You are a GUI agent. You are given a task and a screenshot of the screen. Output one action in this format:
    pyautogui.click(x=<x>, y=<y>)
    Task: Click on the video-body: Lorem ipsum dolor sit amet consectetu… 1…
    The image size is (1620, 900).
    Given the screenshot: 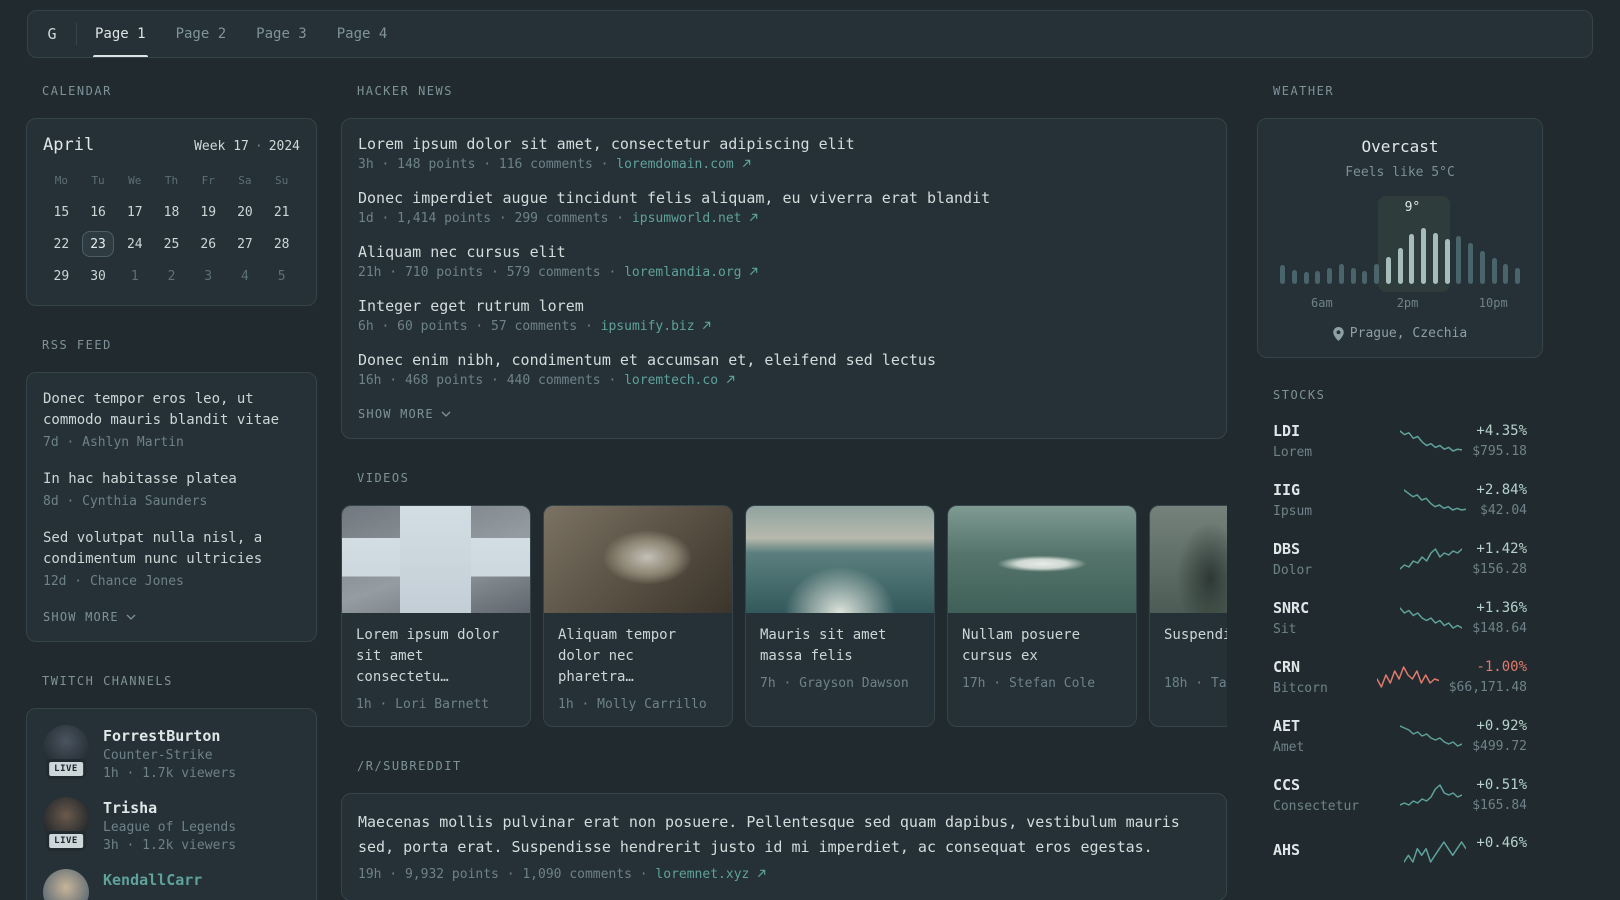 What is the action you would take?
    pyautogui.click(x=436, y=669)
    